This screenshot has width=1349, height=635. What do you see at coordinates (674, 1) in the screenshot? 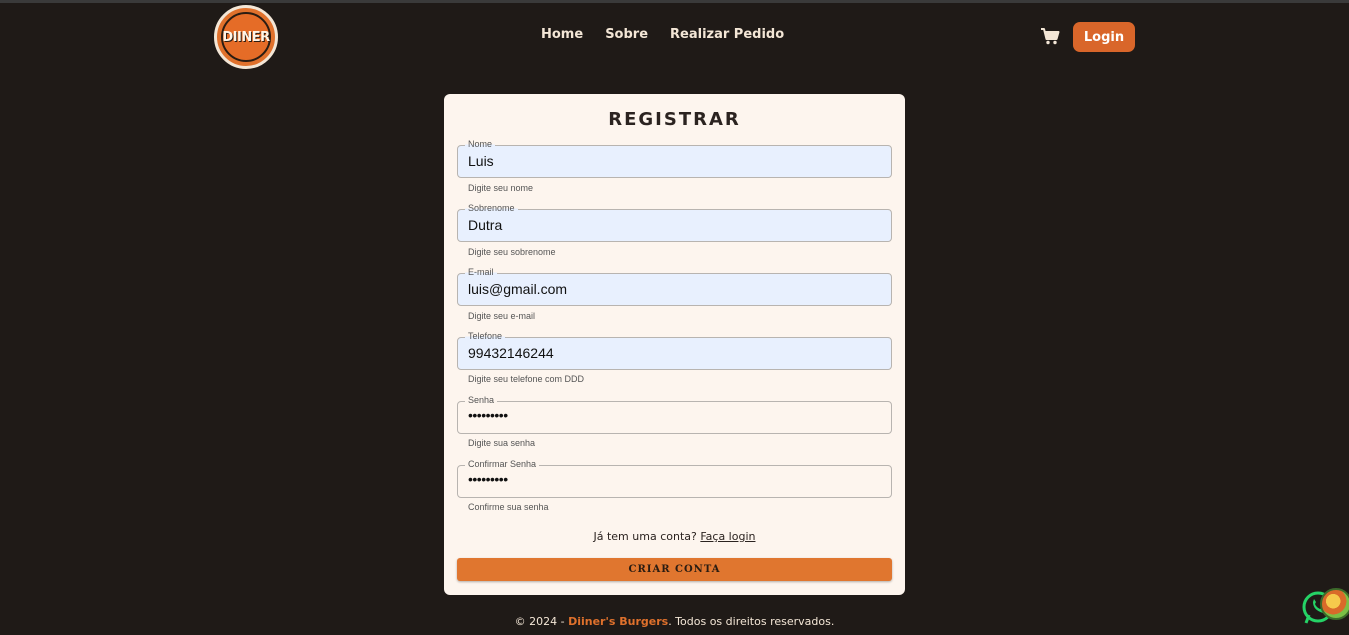
I see `browser-top-line` at bounding box center [674, 1].